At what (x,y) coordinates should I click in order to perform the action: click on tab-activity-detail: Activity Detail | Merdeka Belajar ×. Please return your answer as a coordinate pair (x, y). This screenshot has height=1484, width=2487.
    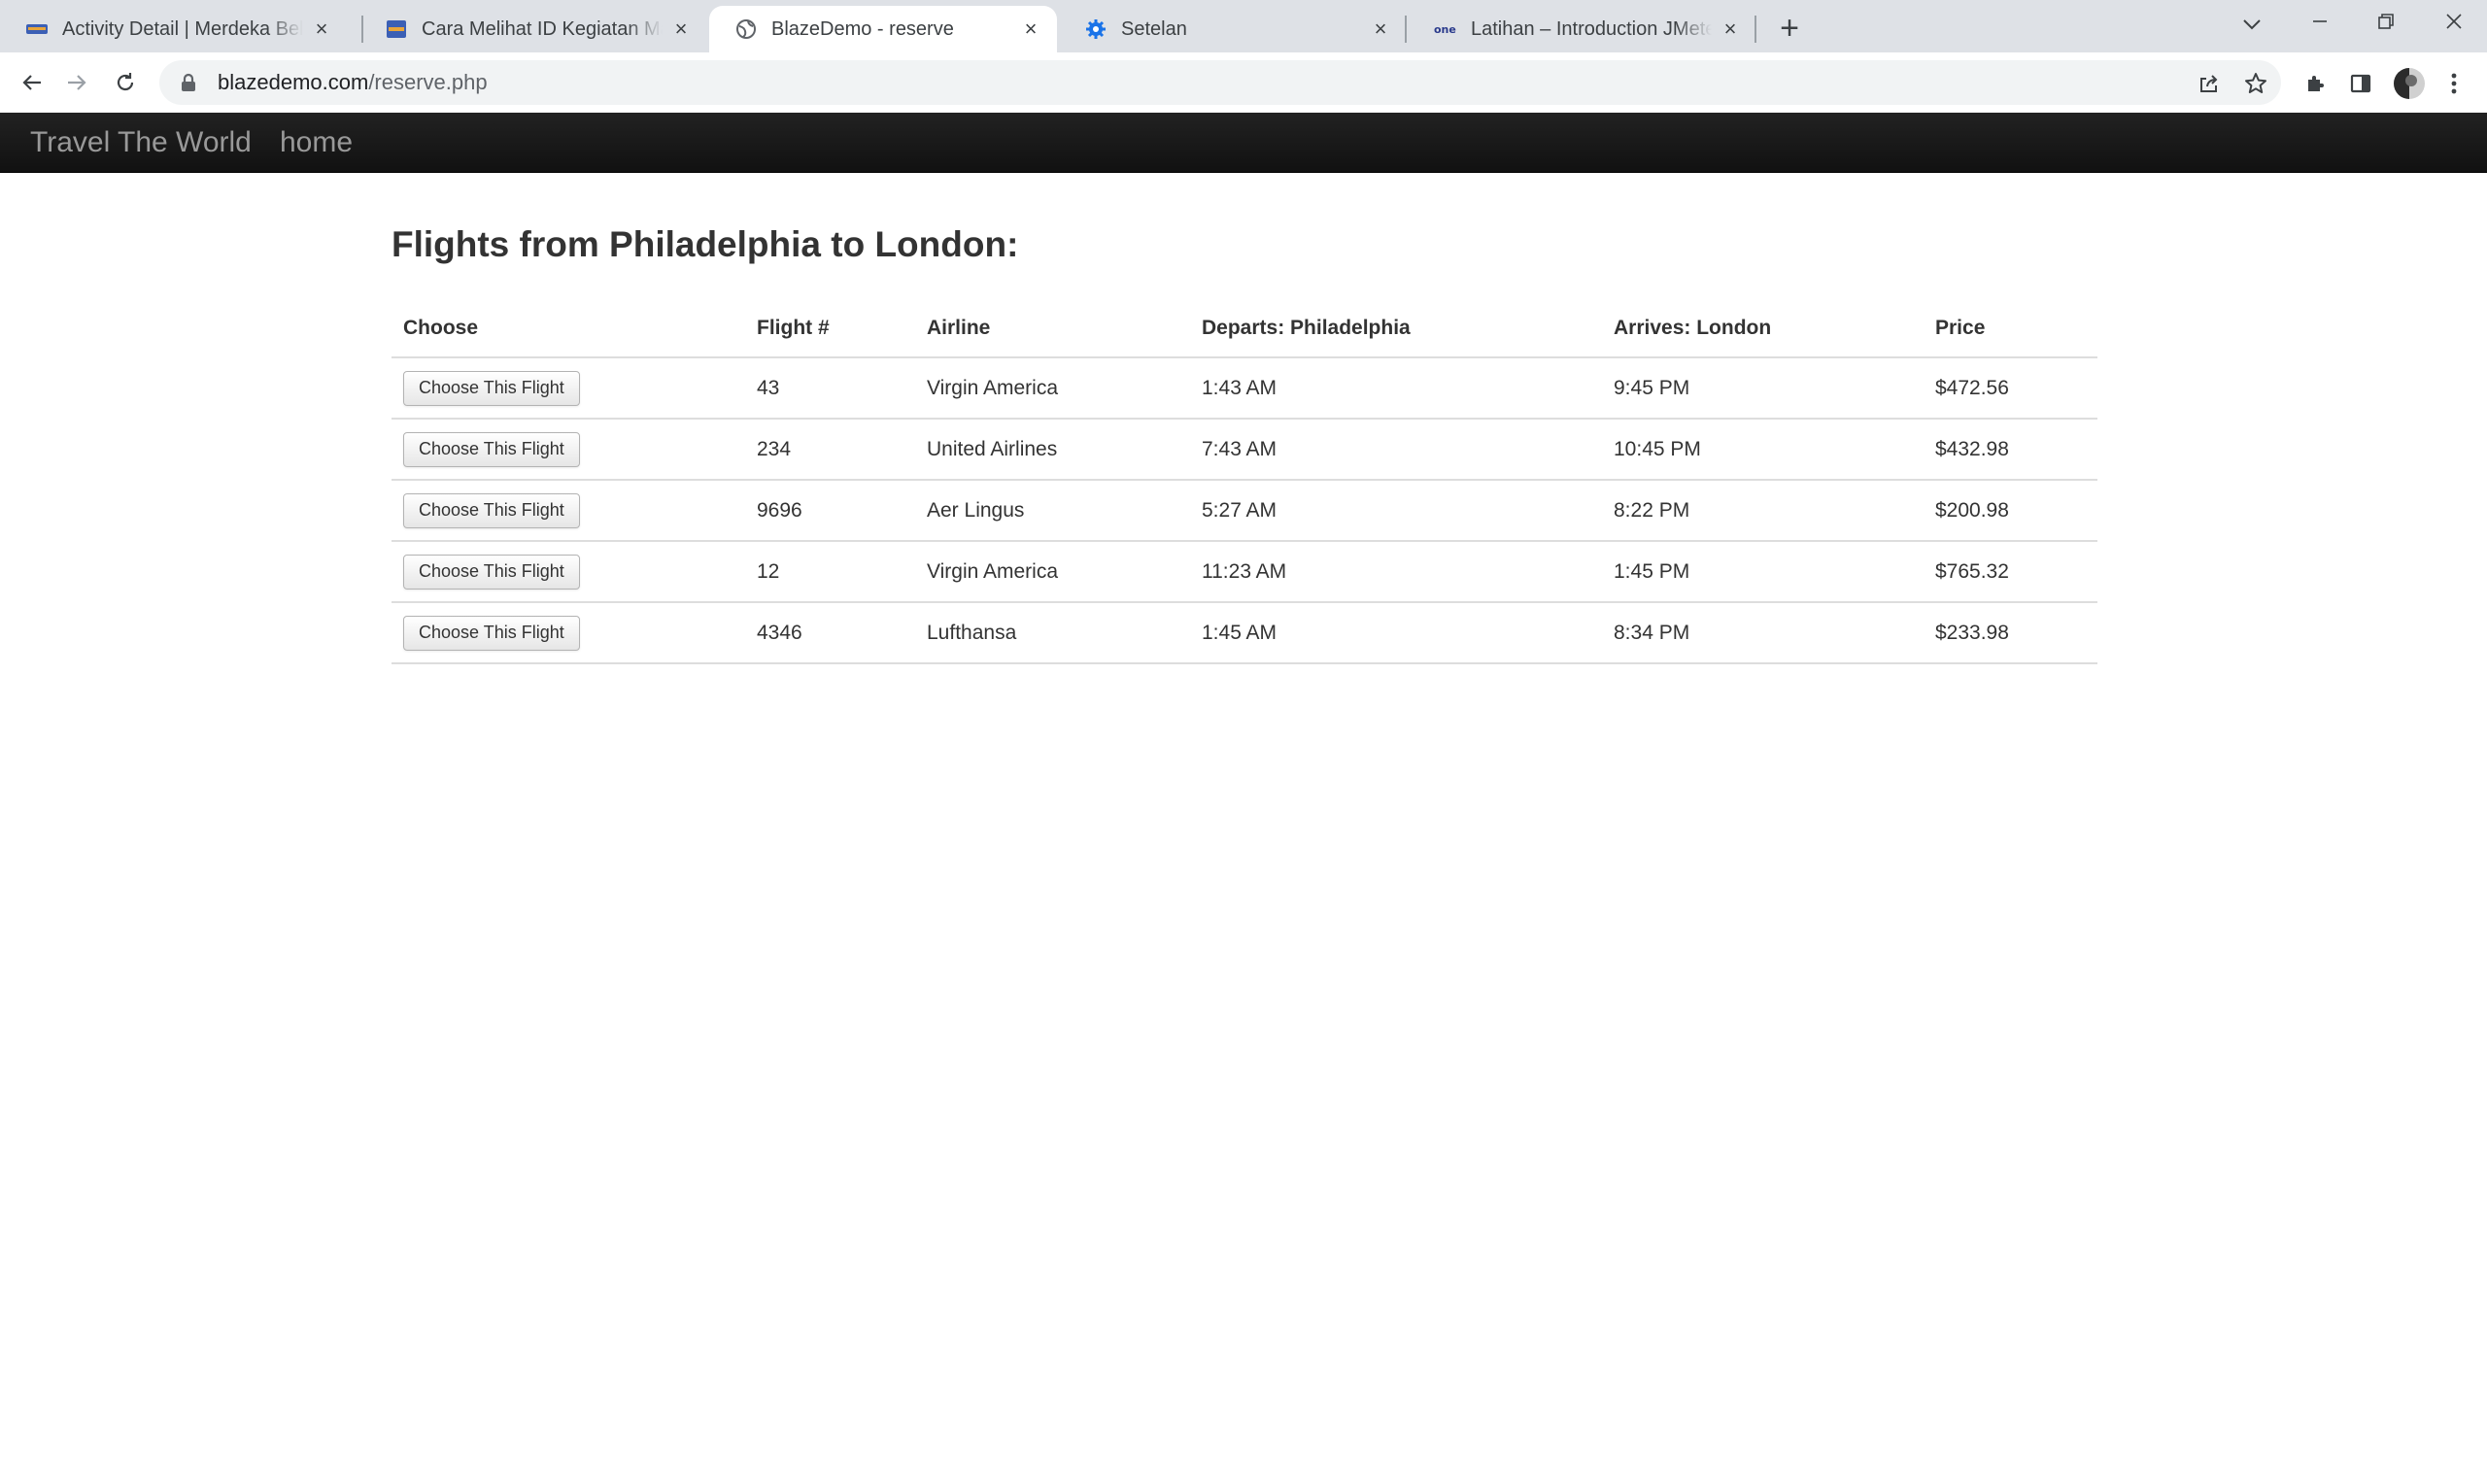
    Looking at the image, I should click on (174, 29).